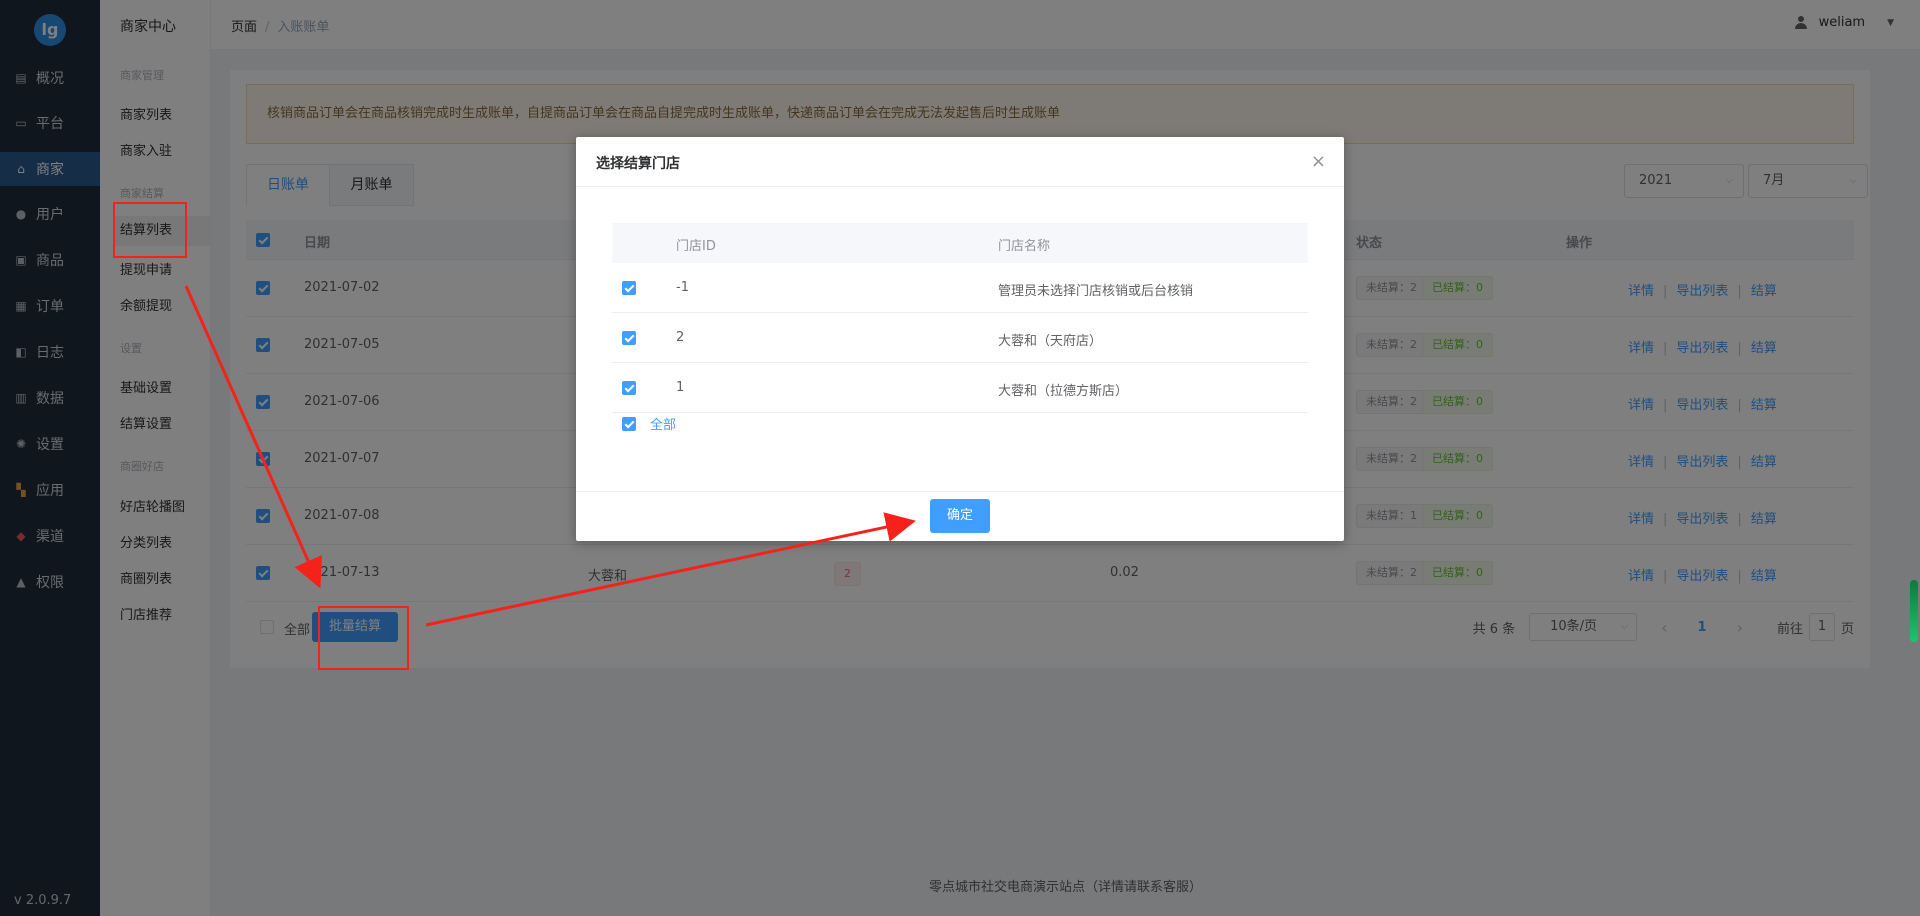  What do you see at coordinates (644, 423) in the screenshot?
I see `dialog-select-all: 全部` at bounding box center [644, 423].